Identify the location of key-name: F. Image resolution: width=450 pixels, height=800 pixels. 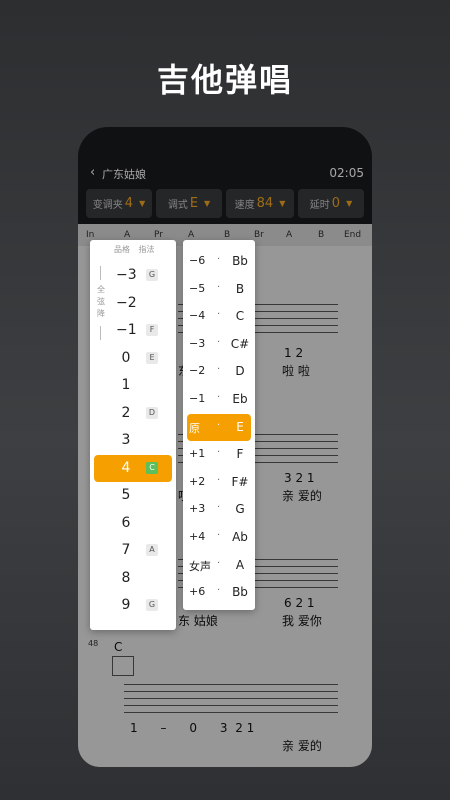
(240, 454).